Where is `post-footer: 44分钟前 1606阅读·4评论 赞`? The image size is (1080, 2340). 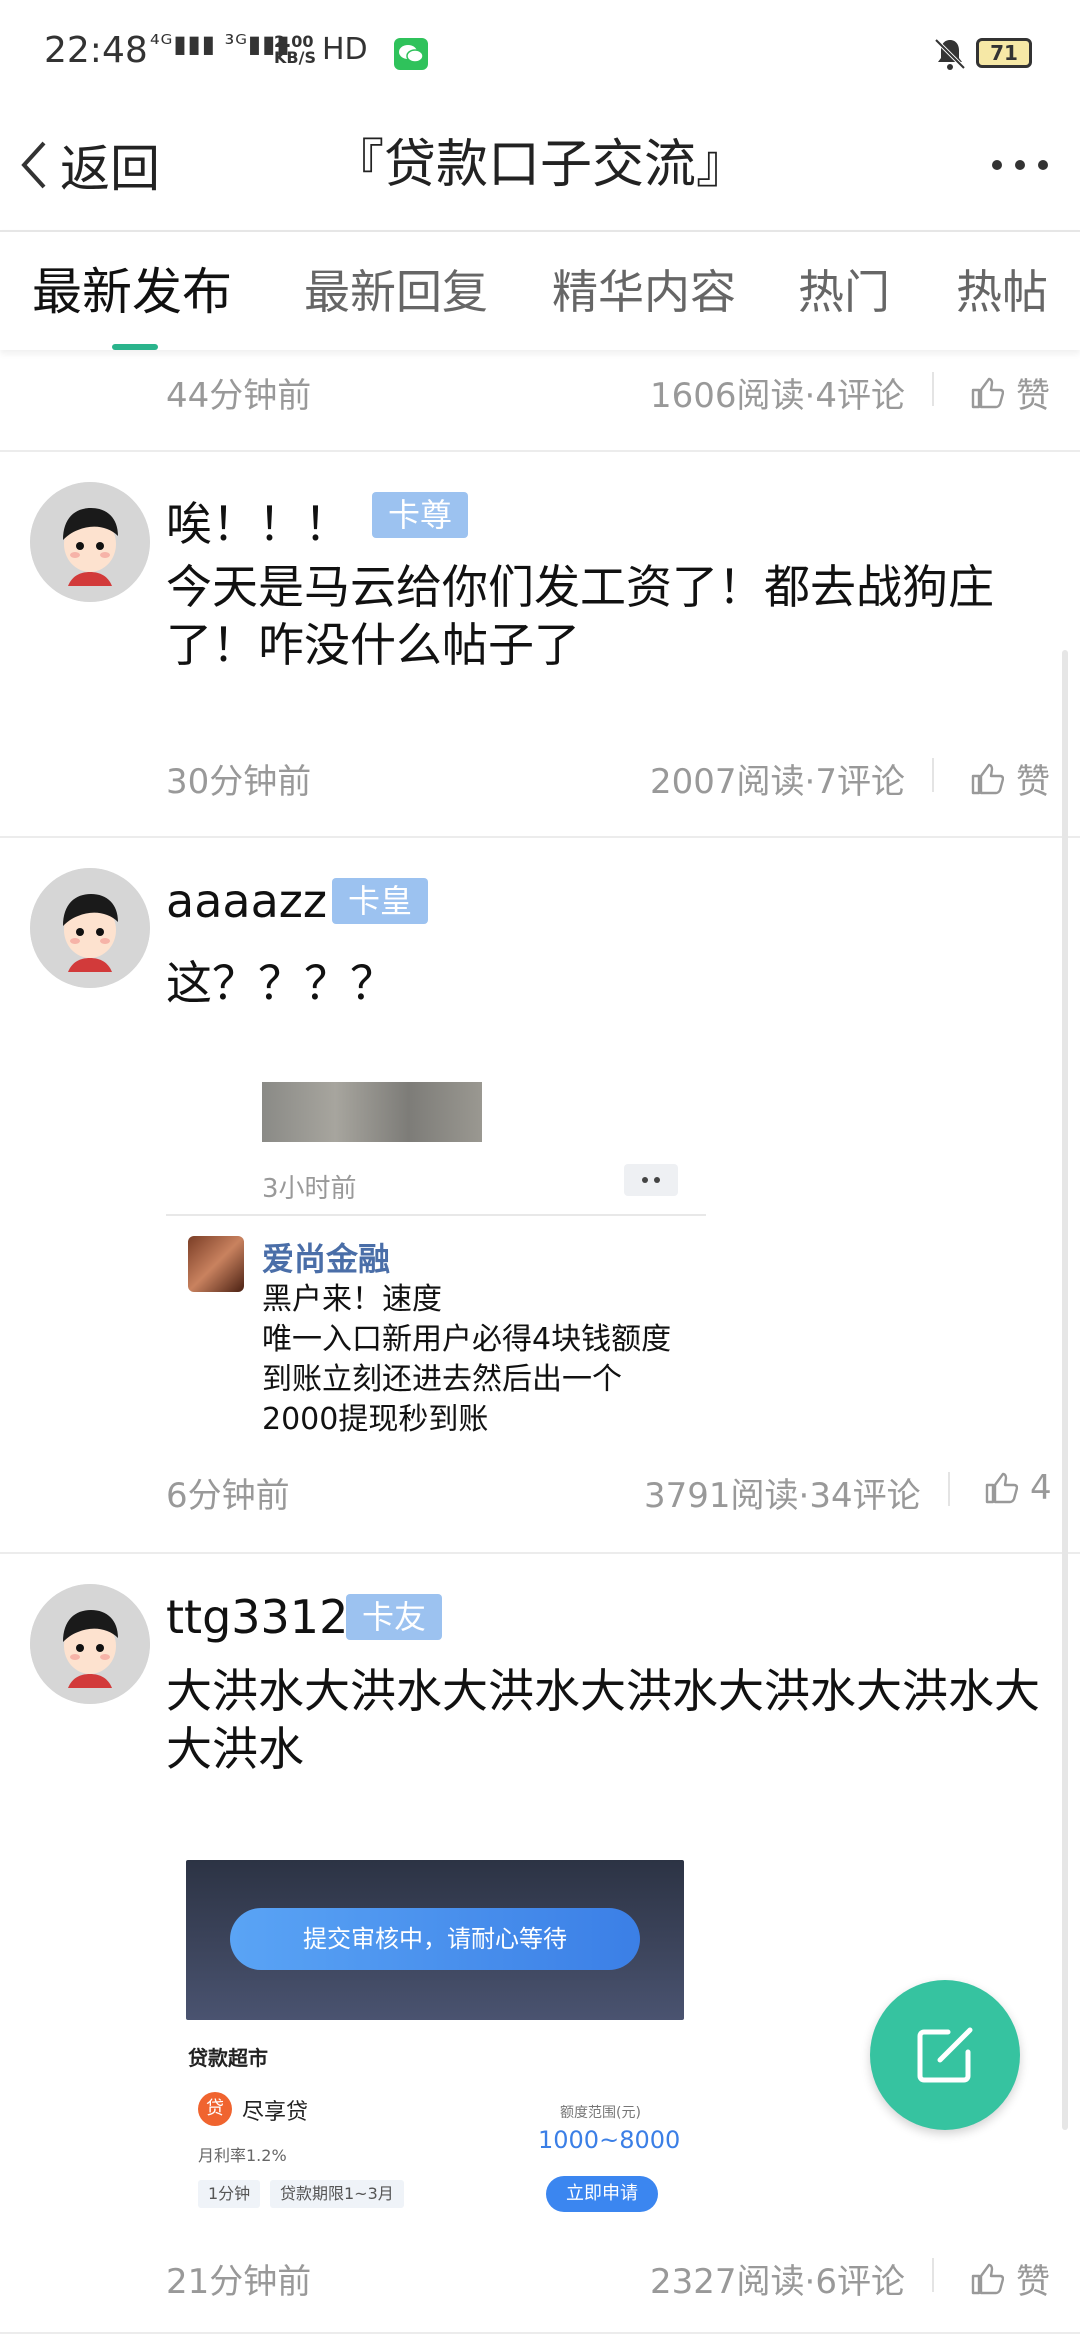
post-footer: 44分钟前 1606阅读·4评论 赞 is located at coordinates (540, 398).